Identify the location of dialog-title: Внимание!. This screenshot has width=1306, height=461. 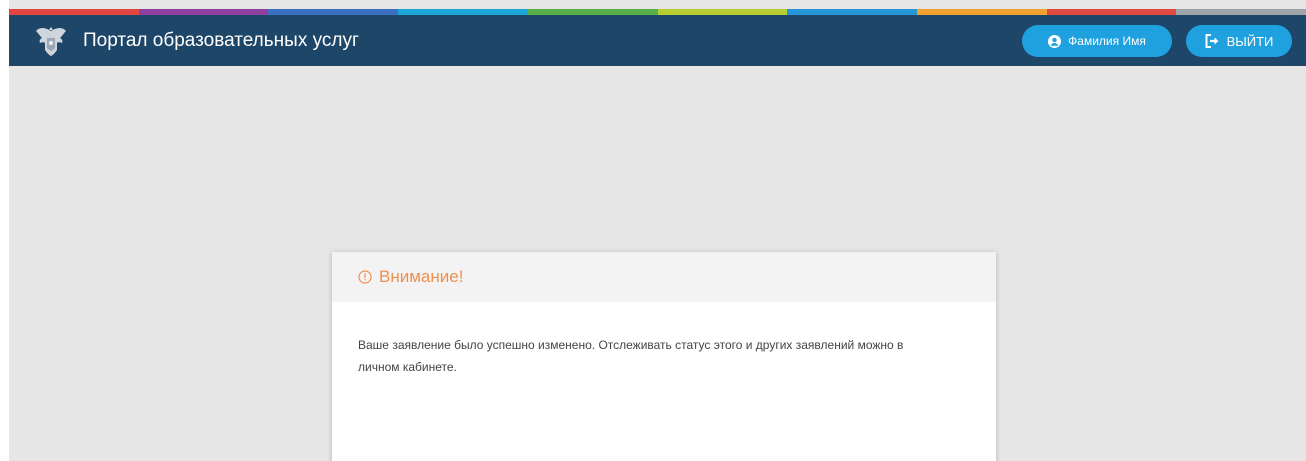
(421, 276).